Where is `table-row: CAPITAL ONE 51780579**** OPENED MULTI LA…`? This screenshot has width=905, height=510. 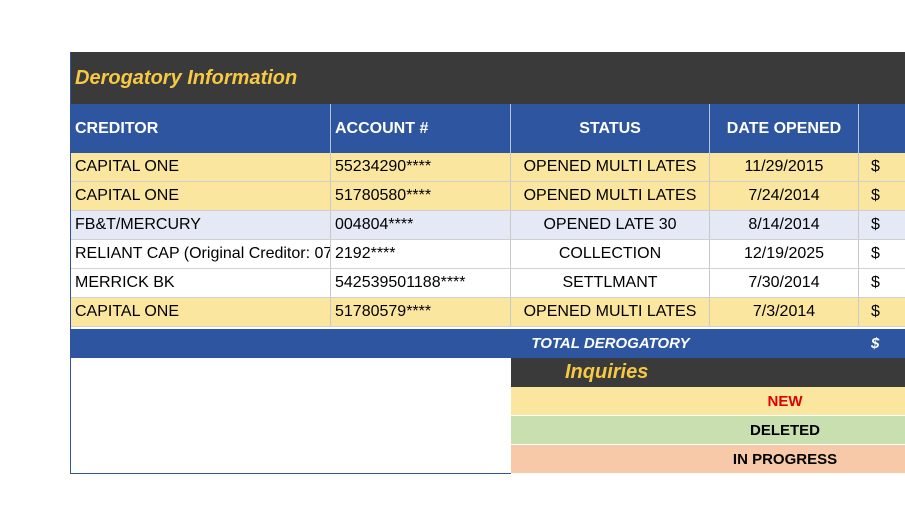 table-row: CAPITAL ONE 51780579**** OPENED MULTI LA… is located at coordinates (488, 312).